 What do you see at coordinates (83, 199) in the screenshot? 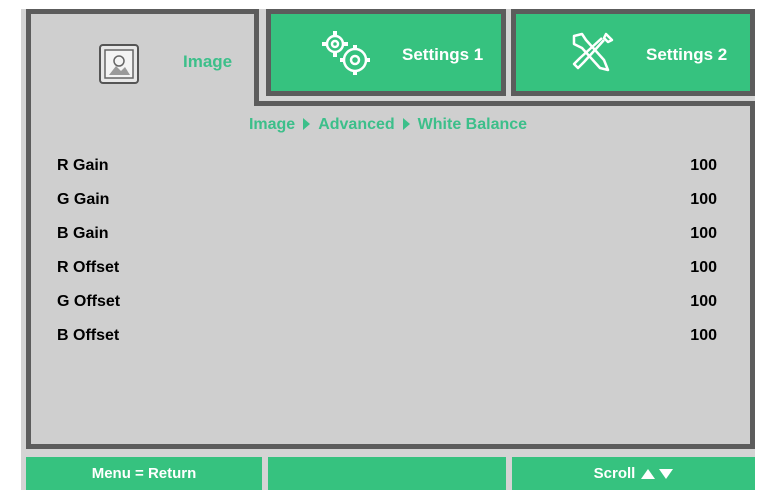
I see `setting-name: G Gain` at bounding box center [83, 199].